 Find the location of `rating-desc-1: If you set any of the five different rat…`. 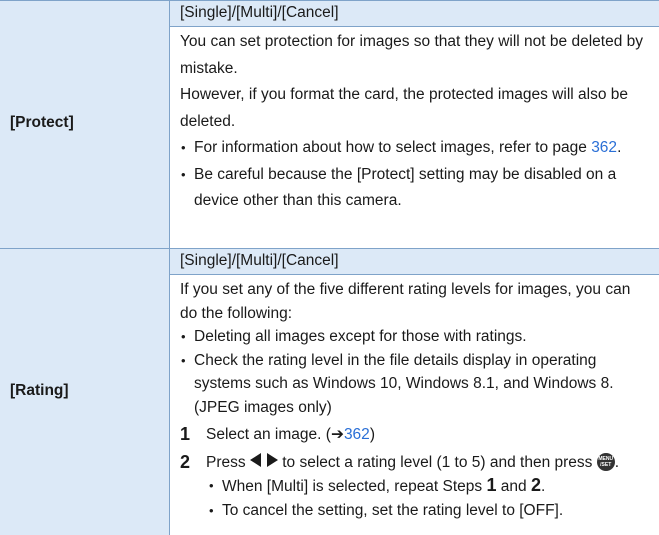

rating-desc-1: If you set any of the five different rat… is located at coordinates (405, 301).